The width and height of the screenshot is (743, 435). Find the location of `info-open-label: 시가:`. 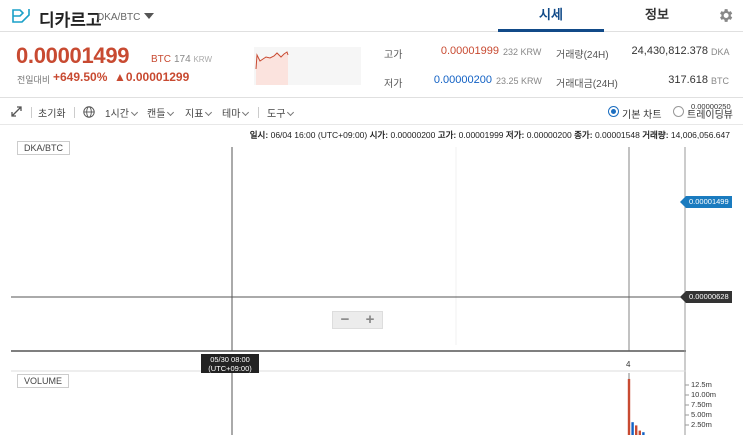

info-open-label: 시가: is located at coordinates (379, 135).